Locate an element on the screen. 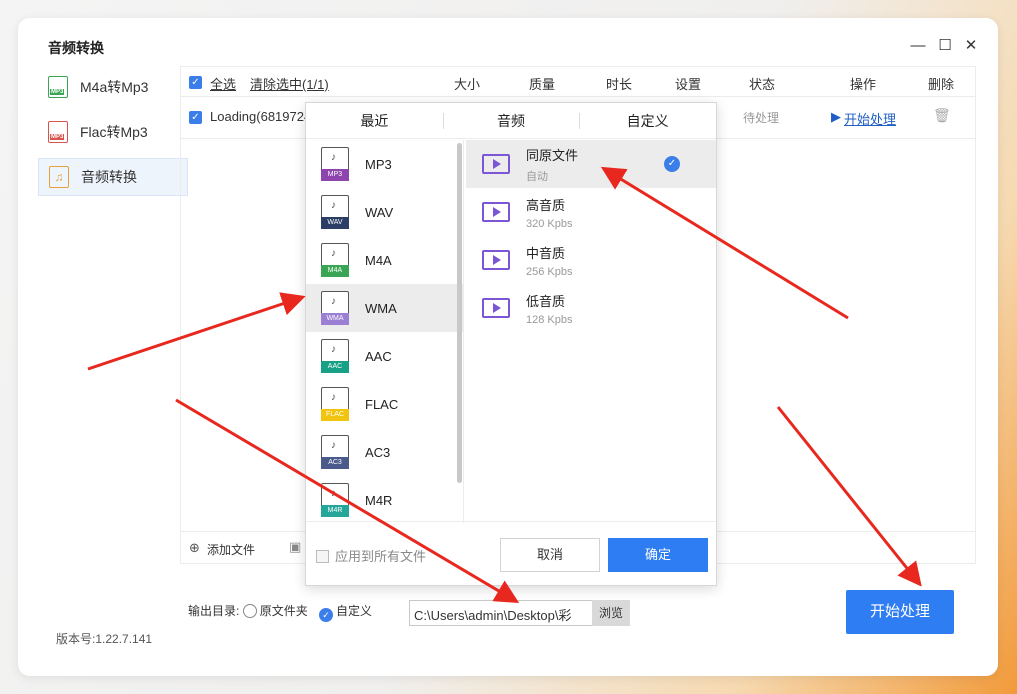 This screenshot has height=694, width=1017. sidebar-item-audio-convert: ♫ 音频转换 is located at coordinates (113, 177).